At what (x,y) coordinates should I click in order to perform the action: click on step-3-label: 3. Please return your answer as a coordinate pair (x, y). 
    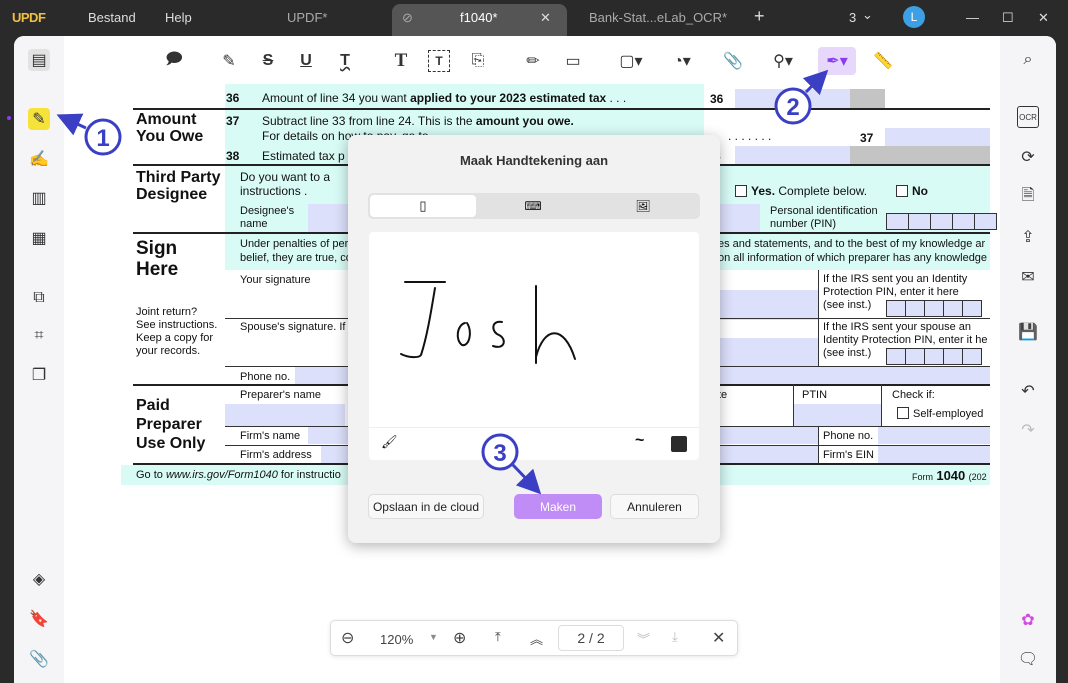
    Looking at the image, I should click on (499, 453).